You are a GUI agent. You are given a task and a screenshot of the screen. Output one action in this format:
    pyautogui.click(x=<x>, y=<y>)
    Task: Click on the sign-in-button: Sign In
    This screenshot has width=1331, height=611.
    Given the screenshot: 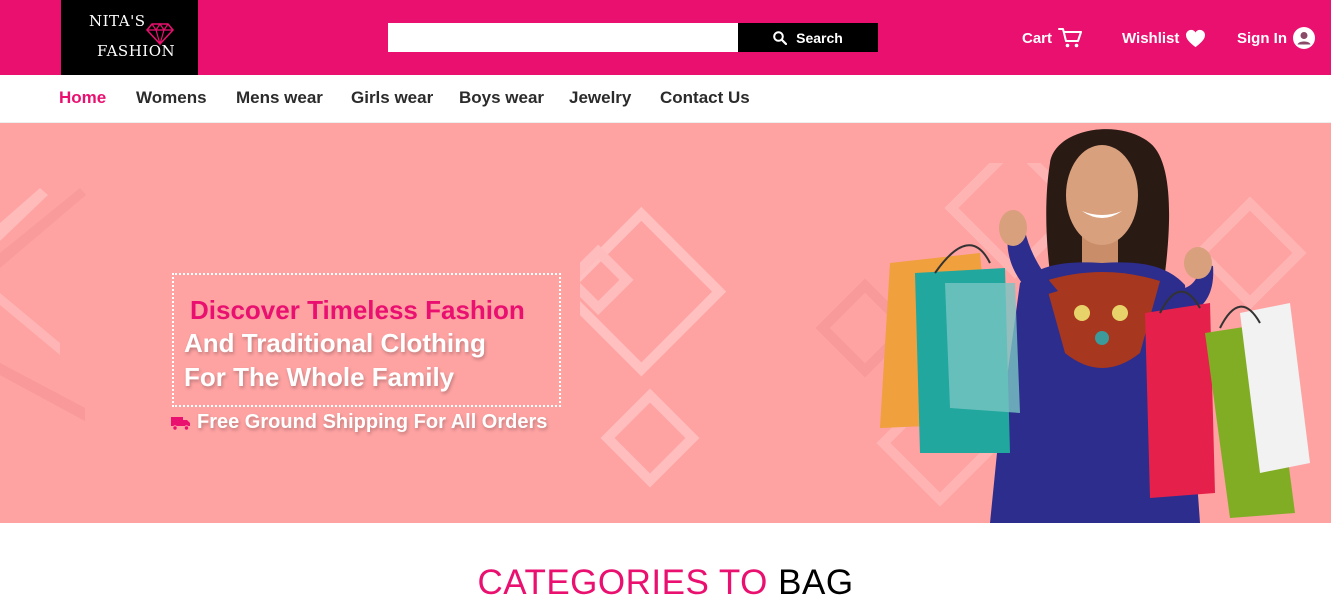 What is the action you would take?
    pyautogui.click(x=1276, y=38)
    